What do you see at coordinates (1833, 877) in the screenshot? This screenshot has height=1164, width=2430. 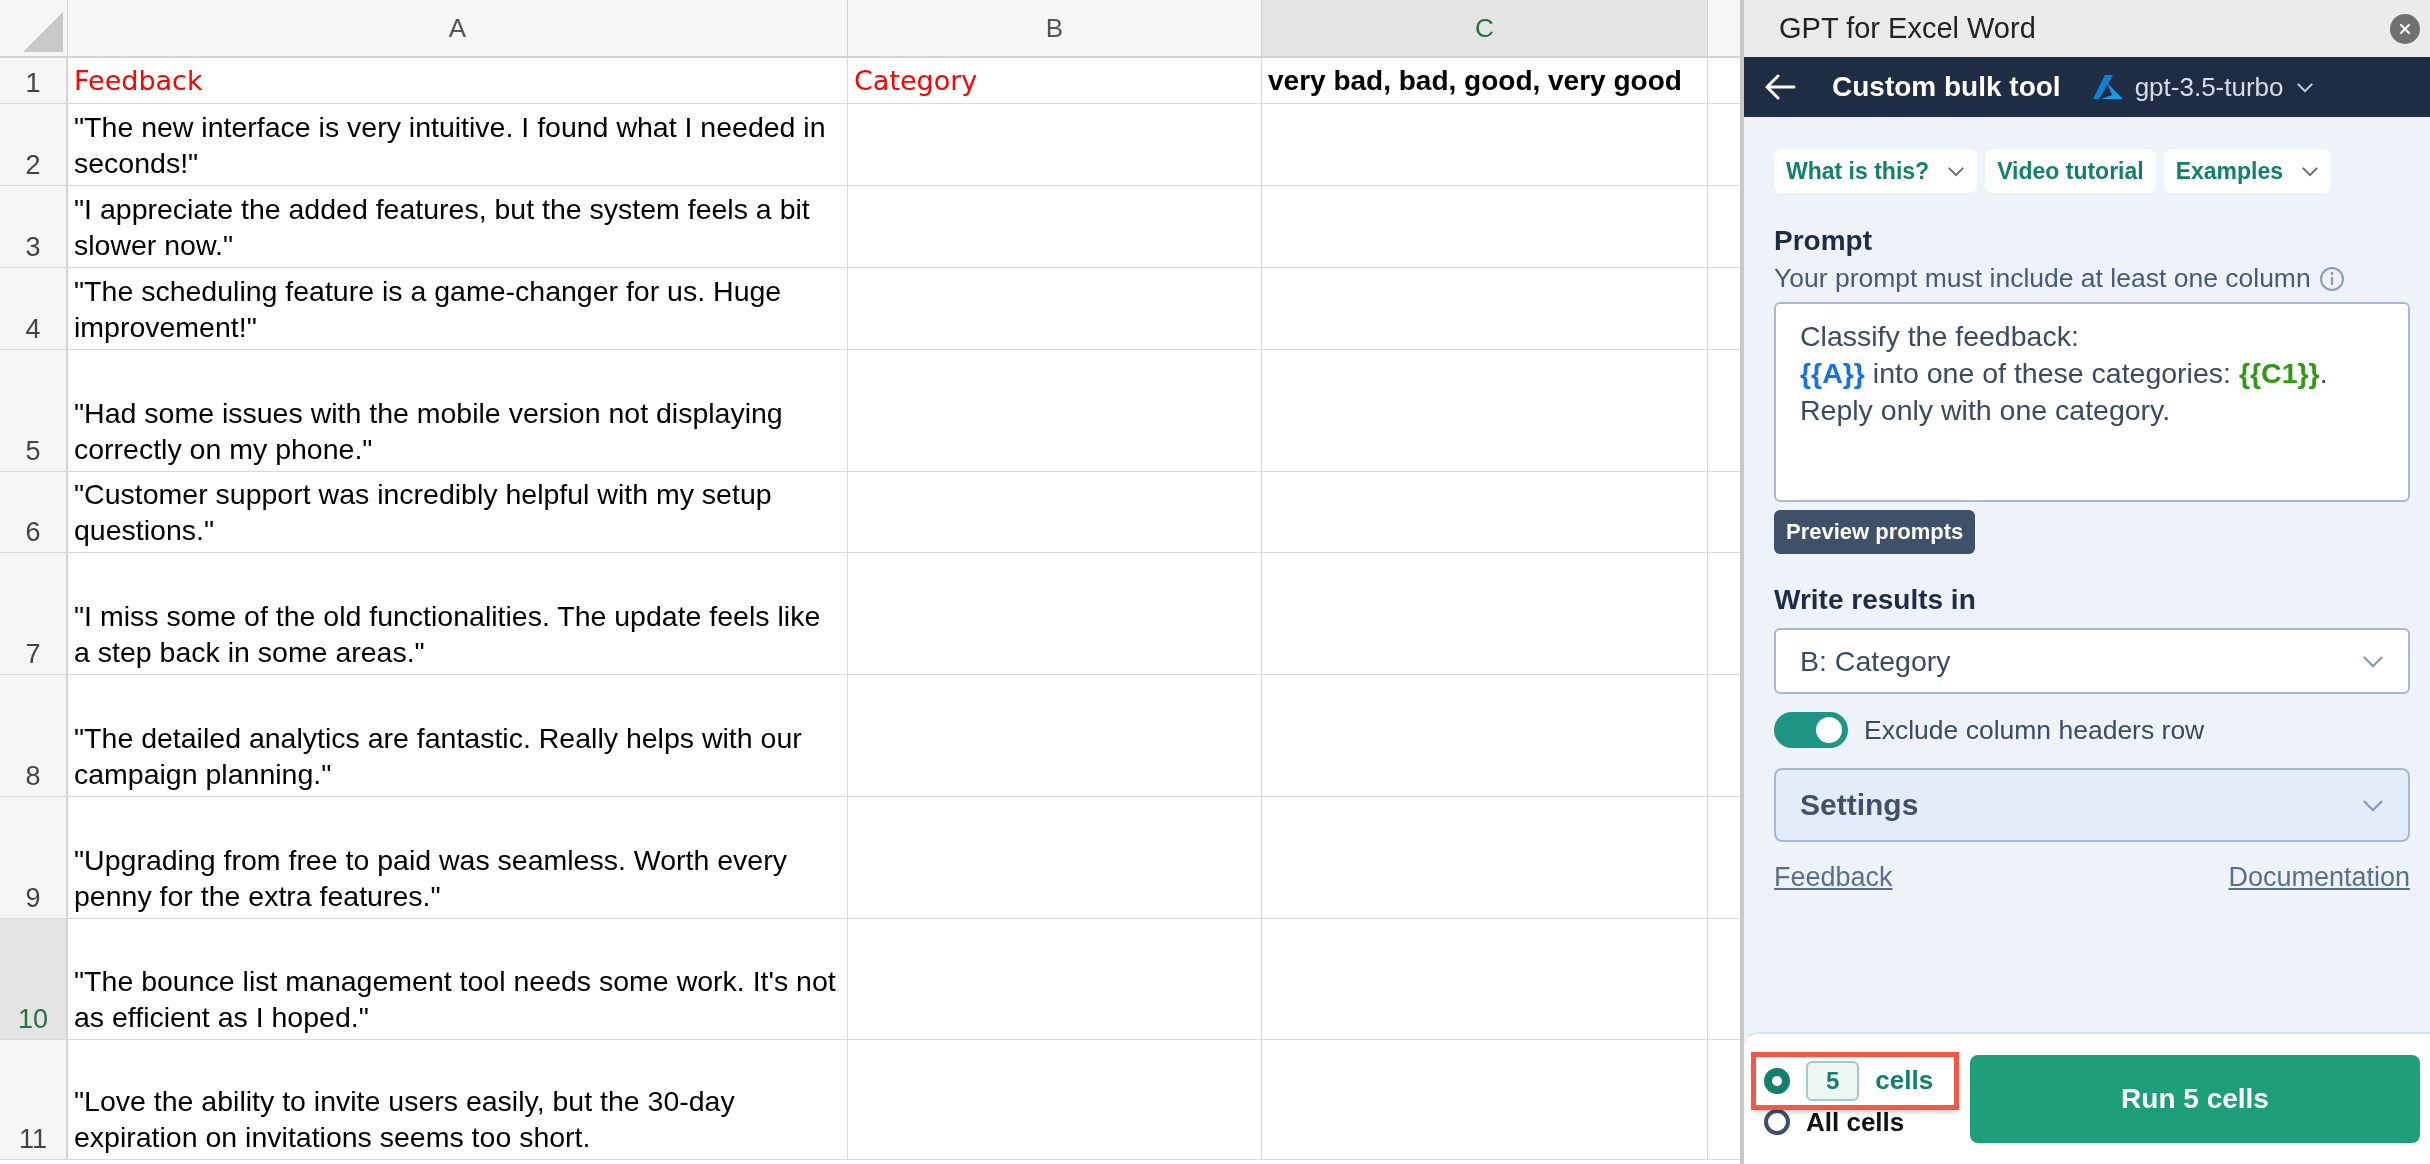 I see `footer-link: Feedback` at bounding box center [1833, 877].